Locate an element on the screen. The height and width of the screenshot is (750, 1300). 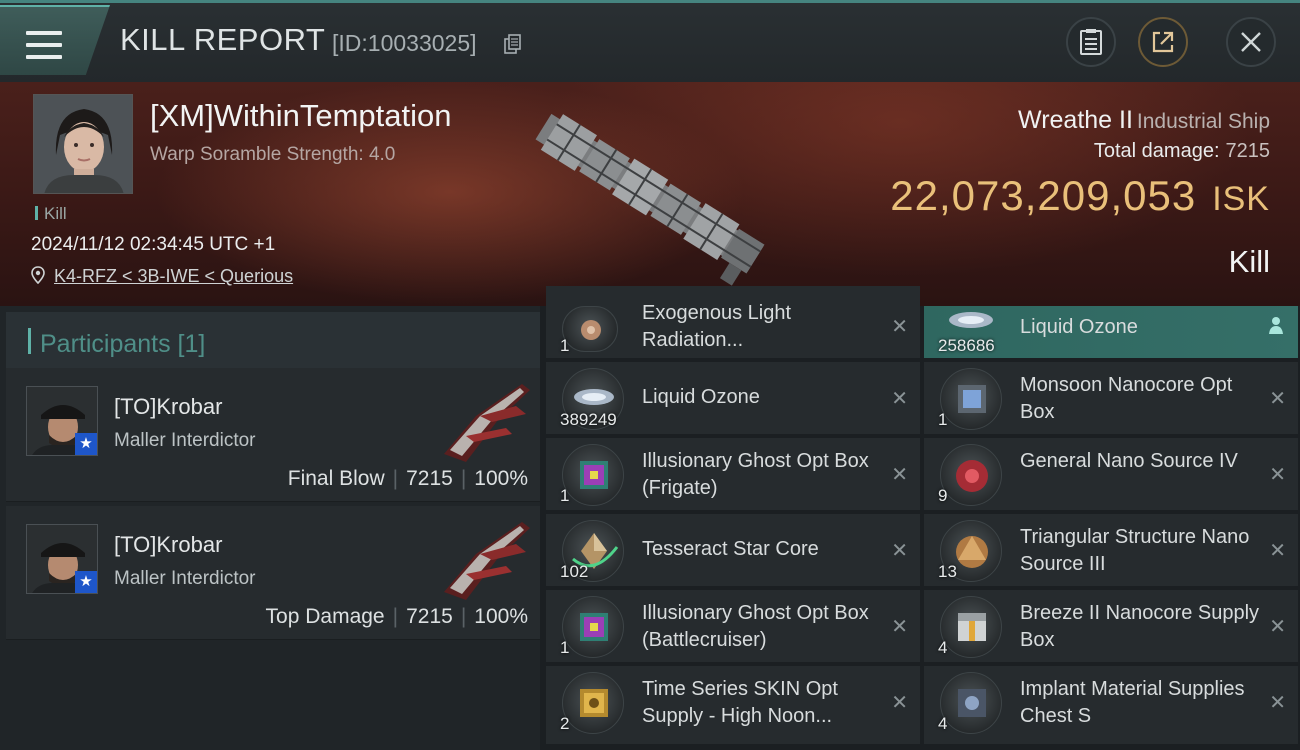
victim-ship: Wreathe II Industrial Ship is located at coordinates (1144, 120).